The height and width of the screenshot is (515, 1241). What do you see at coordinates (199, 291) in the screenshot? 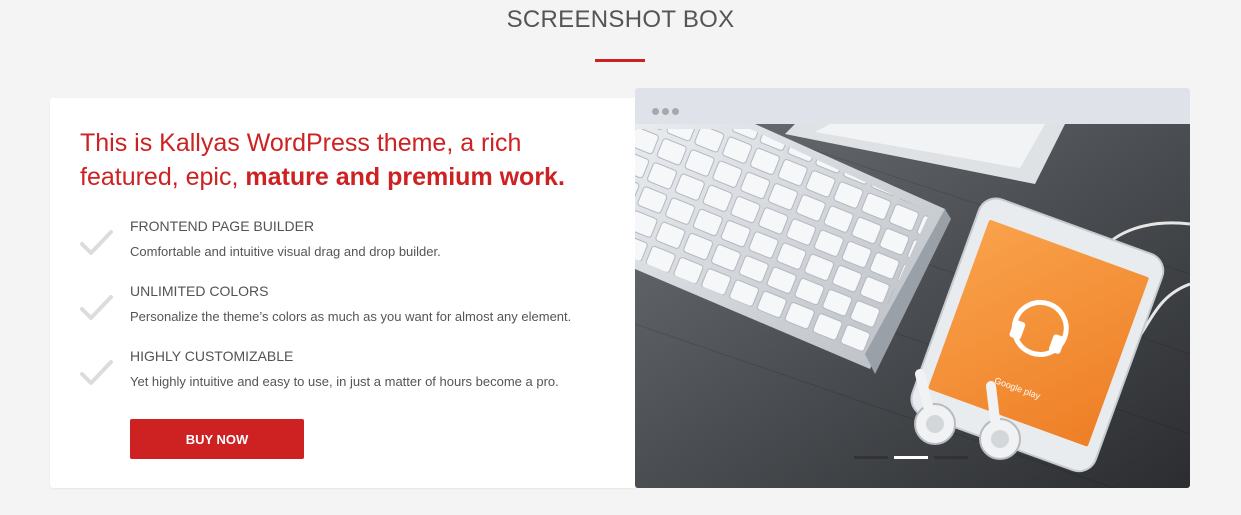
I see `feature-title: UNLIMITED COLORS` at bounding box center [199, 291].